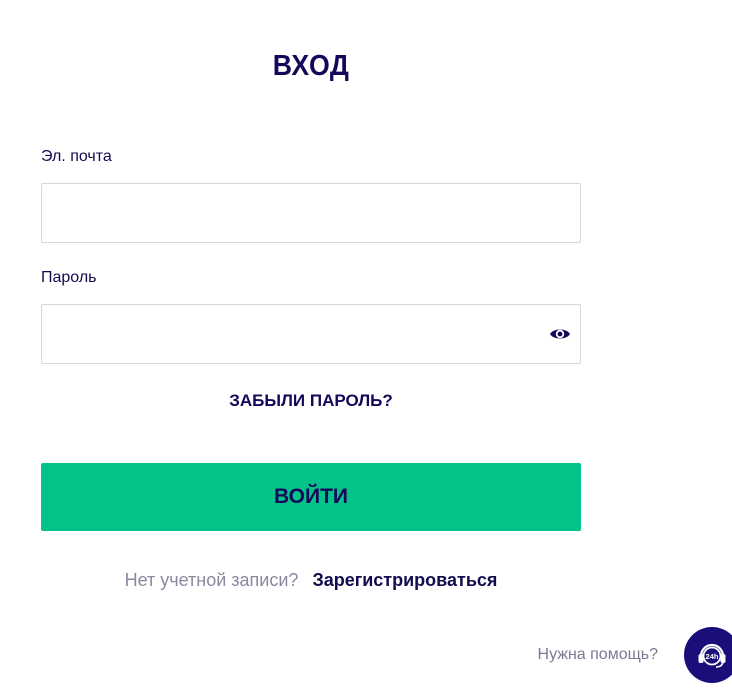 The height and width of the screenshot is (696, 732). I want to click on forgot-password-link: ЗАБЫЛИ ПАРОЛЬ?, so click(311, 401).